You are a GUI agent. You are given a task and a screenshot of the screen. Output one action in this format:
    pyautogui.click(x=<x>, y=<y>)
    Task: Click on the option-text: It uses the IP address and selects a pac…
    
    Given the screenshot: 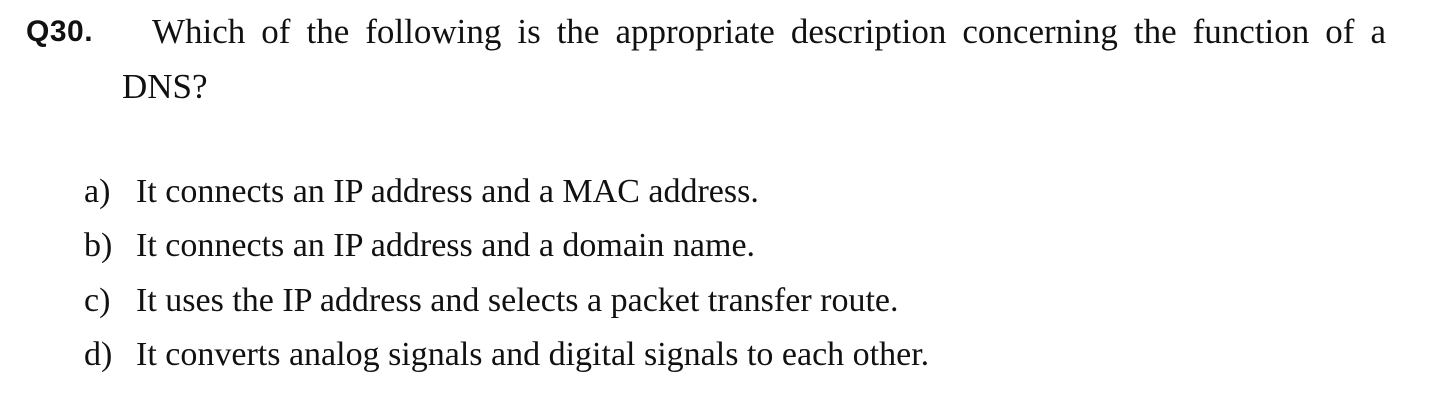 What is the action you would take?
    pyautogui.click(x=517, y=300)
    